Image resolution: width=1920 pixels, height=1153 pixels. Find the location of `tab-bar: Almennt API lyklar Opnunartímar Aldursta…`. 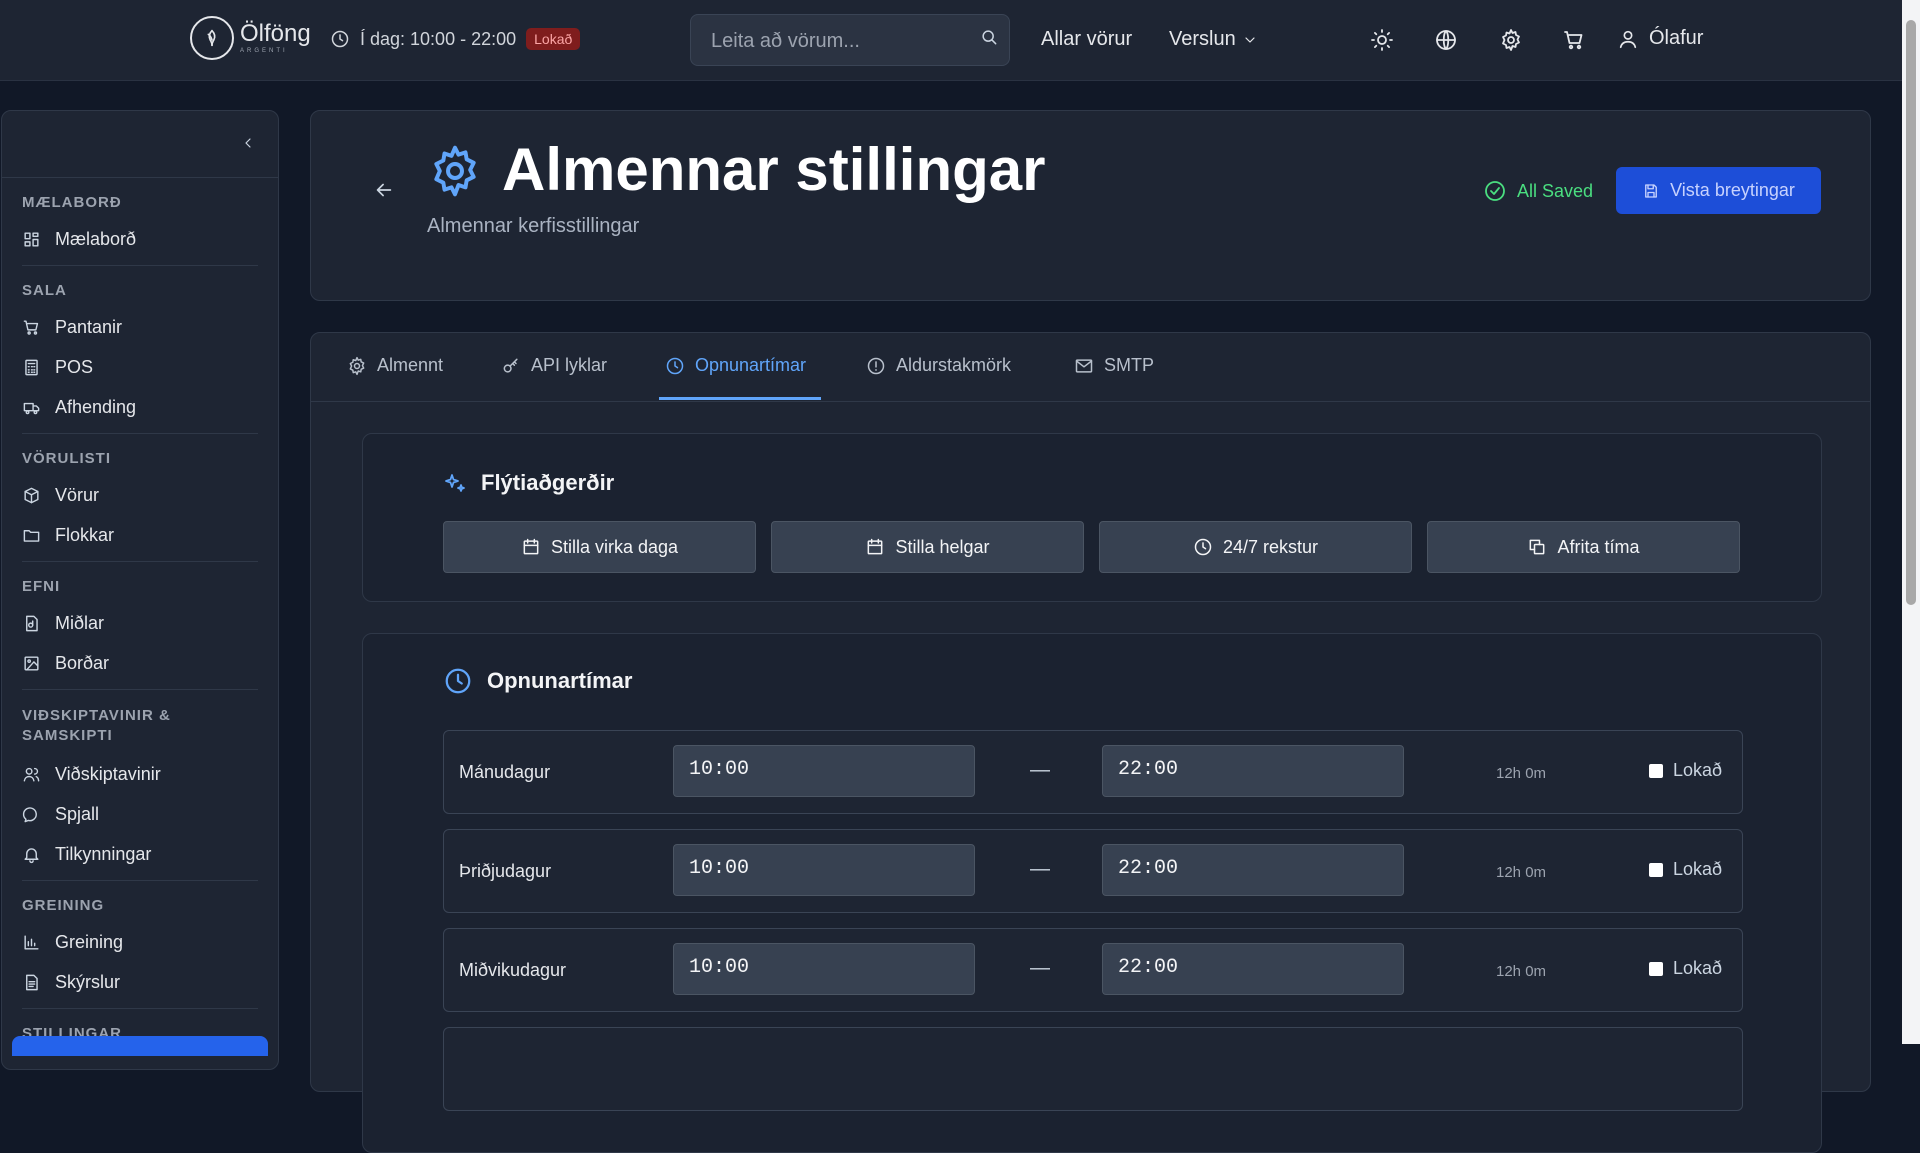

tab-bar: Almennt API lyklar Opnunartímar Aldursta… is located at coordinates (1090, 367).